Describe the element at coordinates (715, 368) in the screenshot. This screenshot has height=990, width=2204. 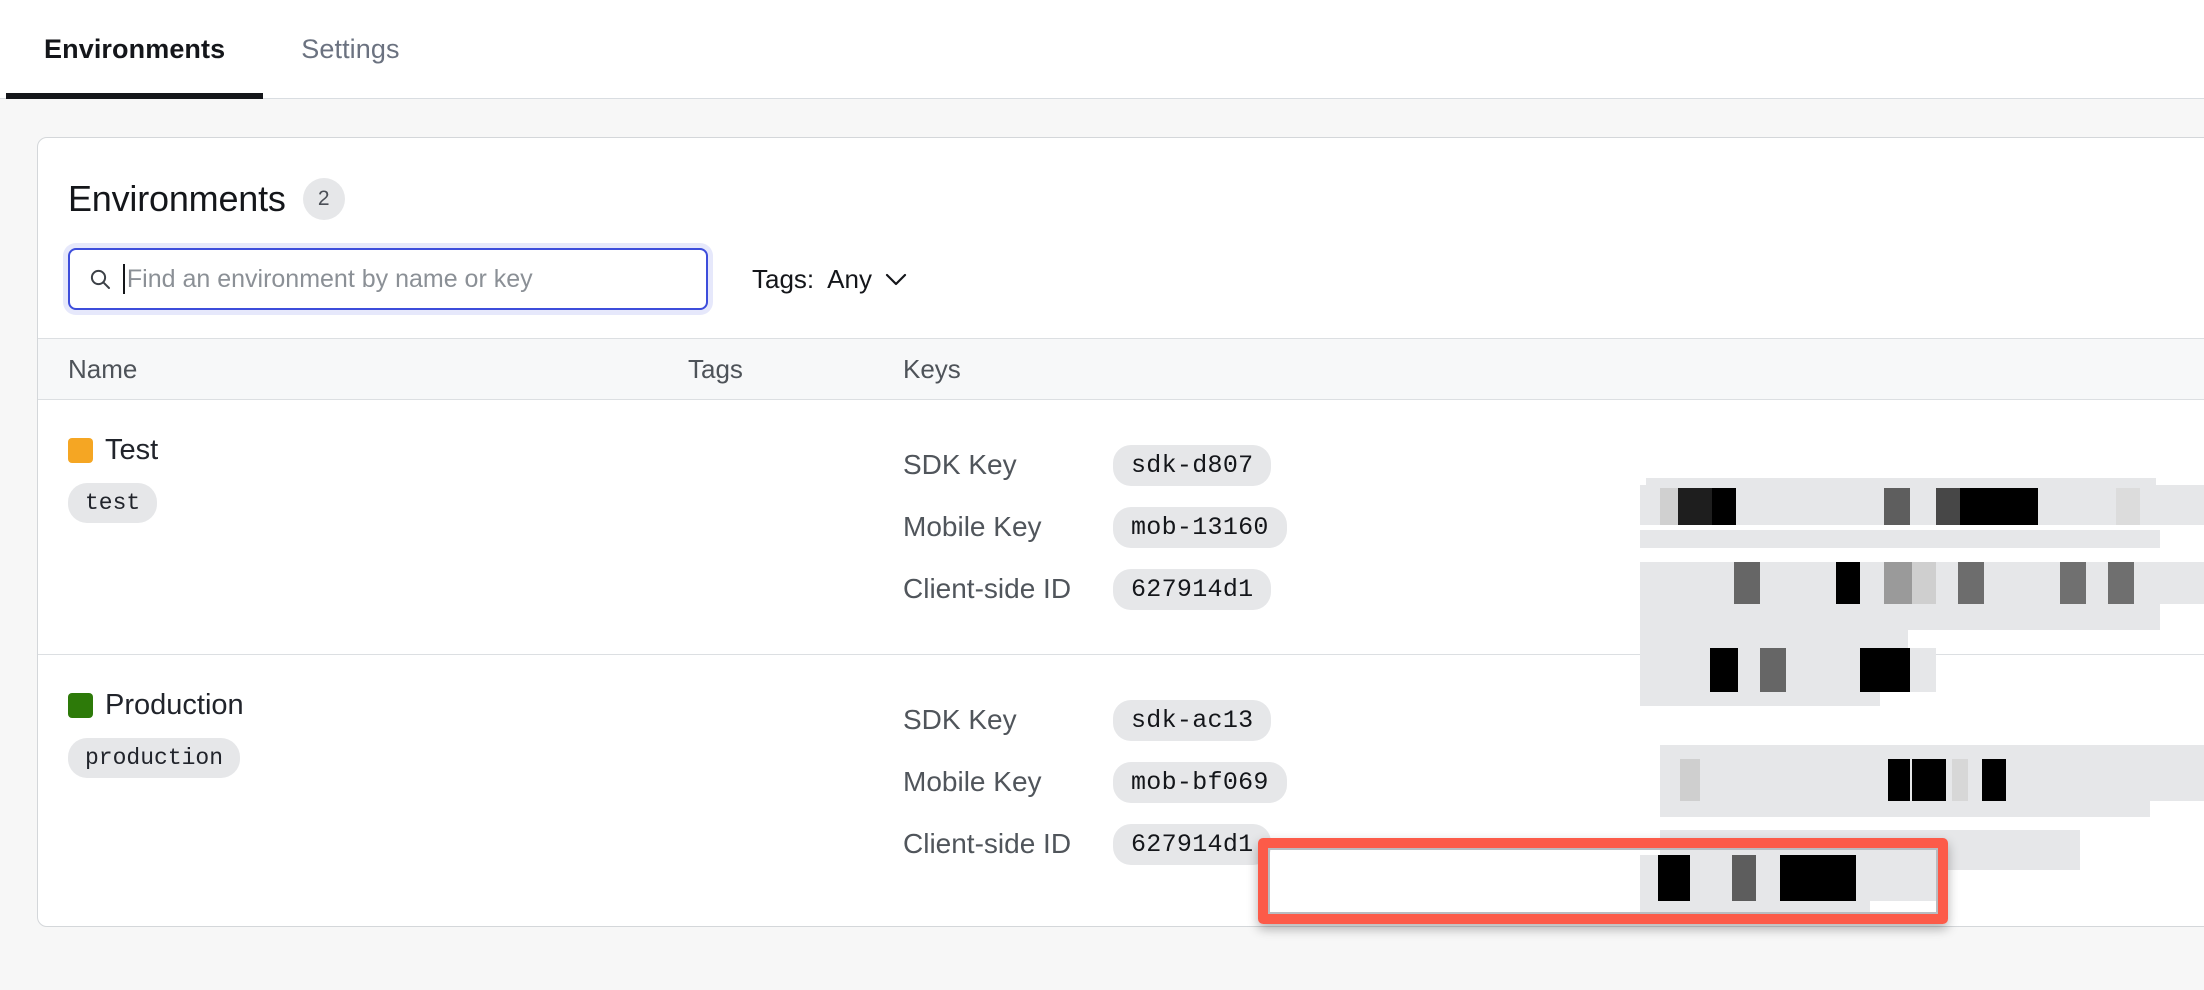
I see `column-header-tags: Tags` at that location.